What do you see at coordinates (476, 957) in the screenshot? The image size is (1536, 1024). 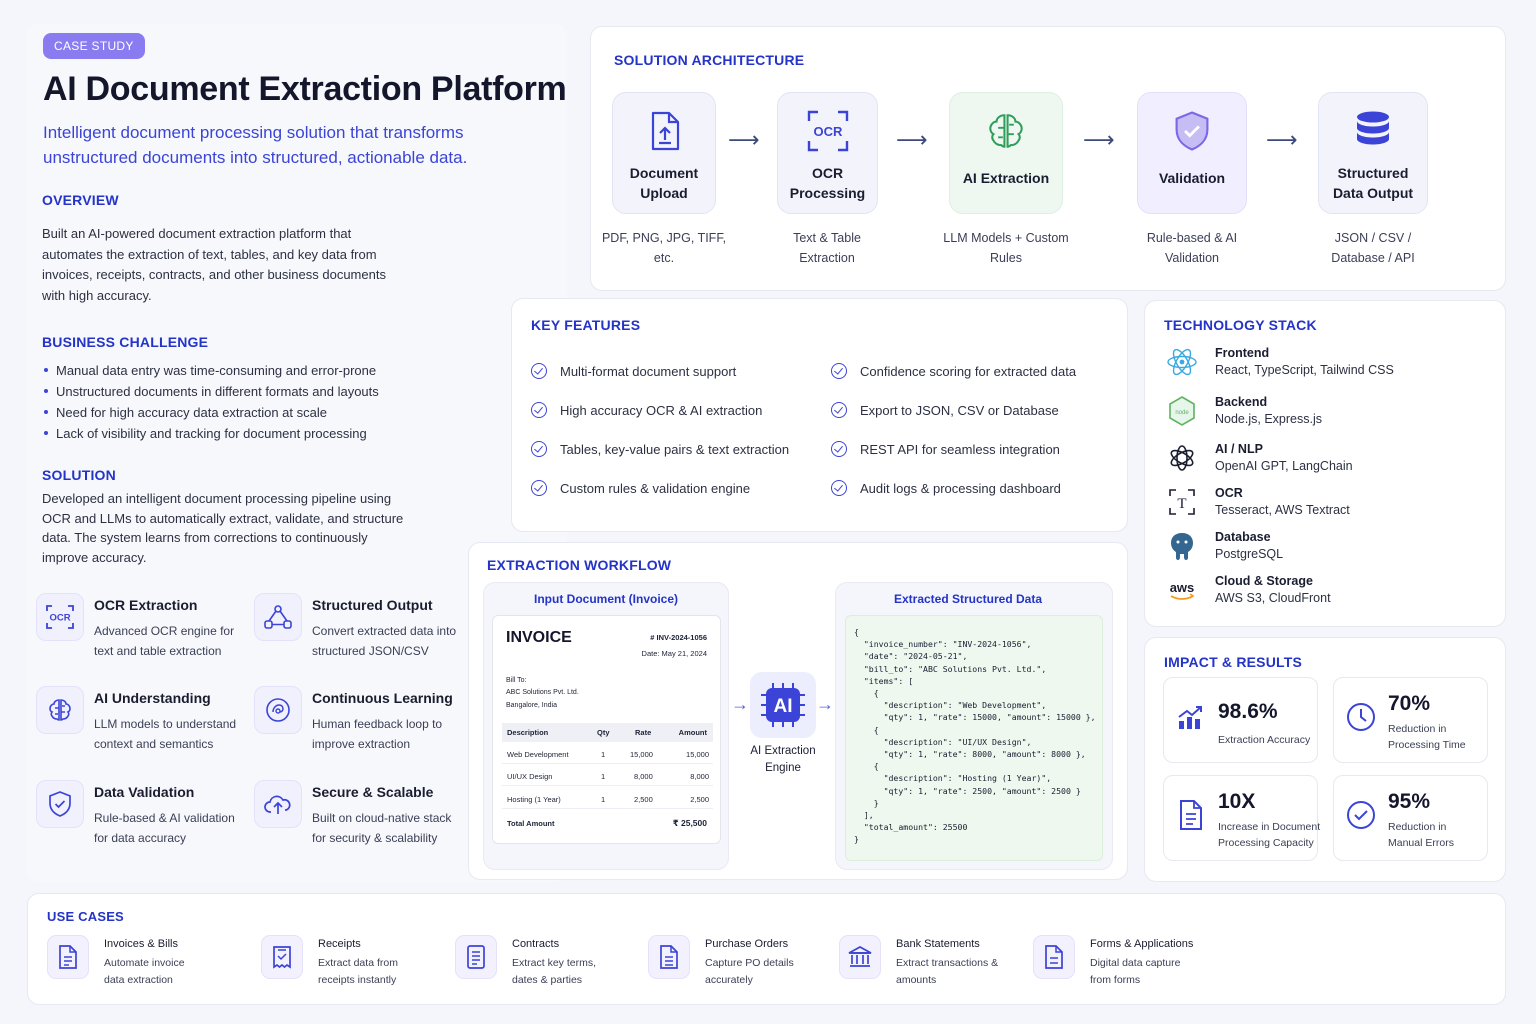 I see `contract-icon` at bounding box center [476, 957].